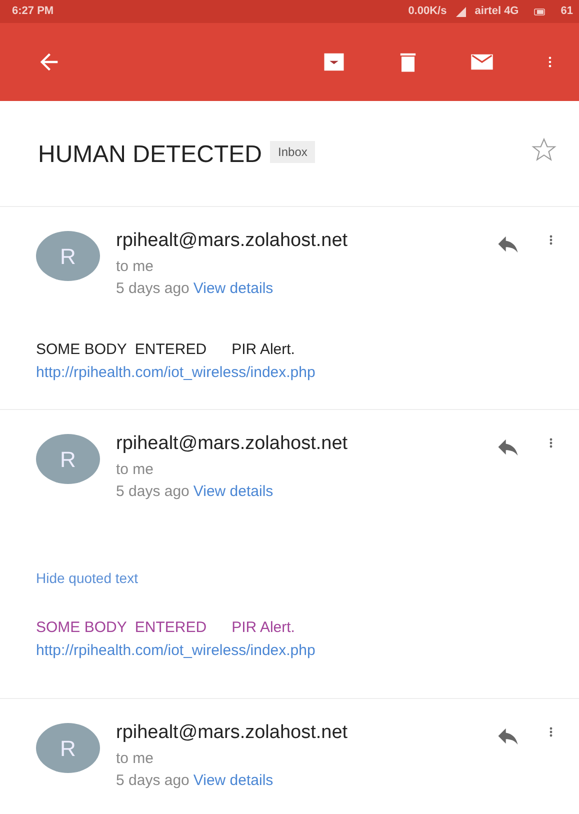 This screenshot has width=579, height=814. Describe the element at coordinates (496, 12) in the screenshot. I see `carrier-text: airtel 4G` at that location.